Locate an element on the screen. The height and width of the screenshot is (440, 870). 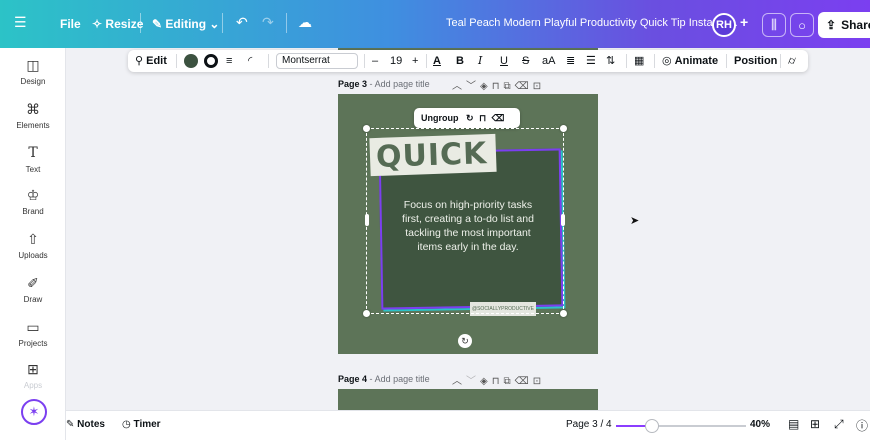
sidebar-item-elements: ⌘ Elements is located at coordinates (33, 115).